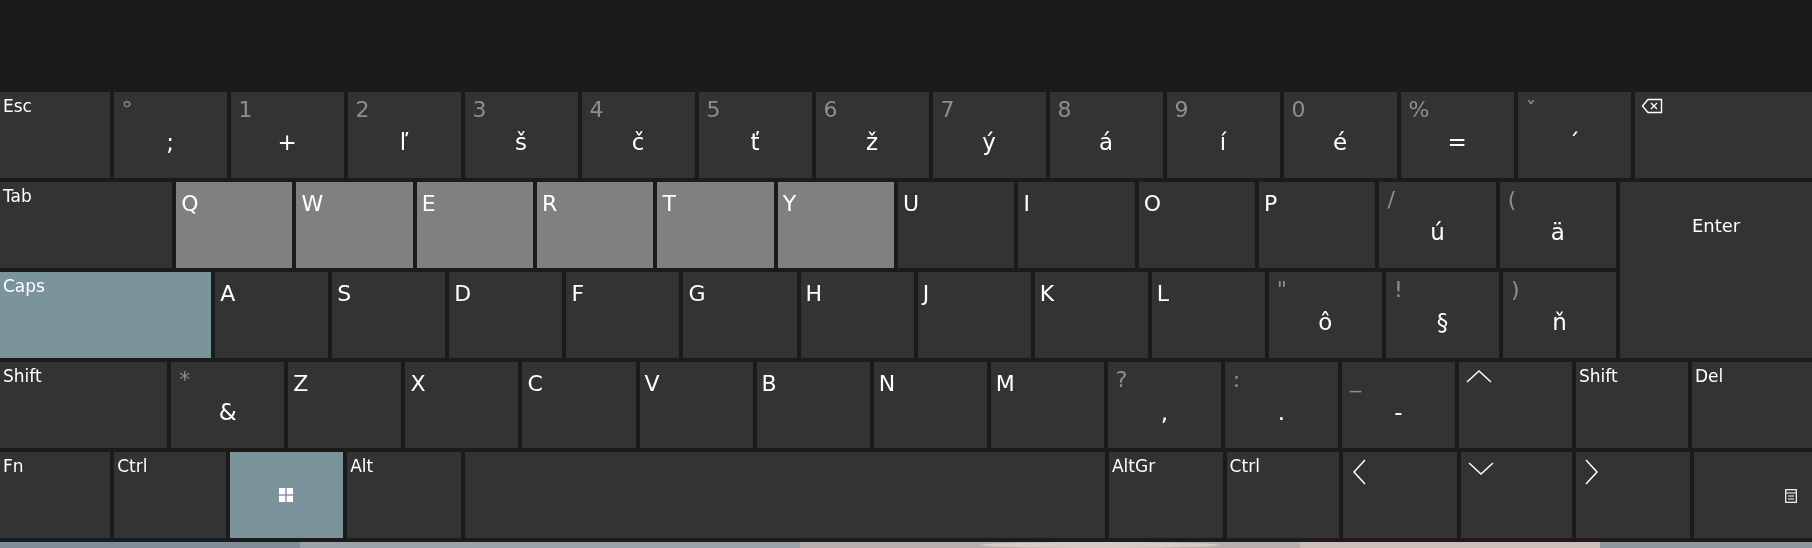 The height and width of the screenshot is (548, 1812). Describe the element at coordinates (55, 135) in the screenshot. I see `key: Esc` at that location.